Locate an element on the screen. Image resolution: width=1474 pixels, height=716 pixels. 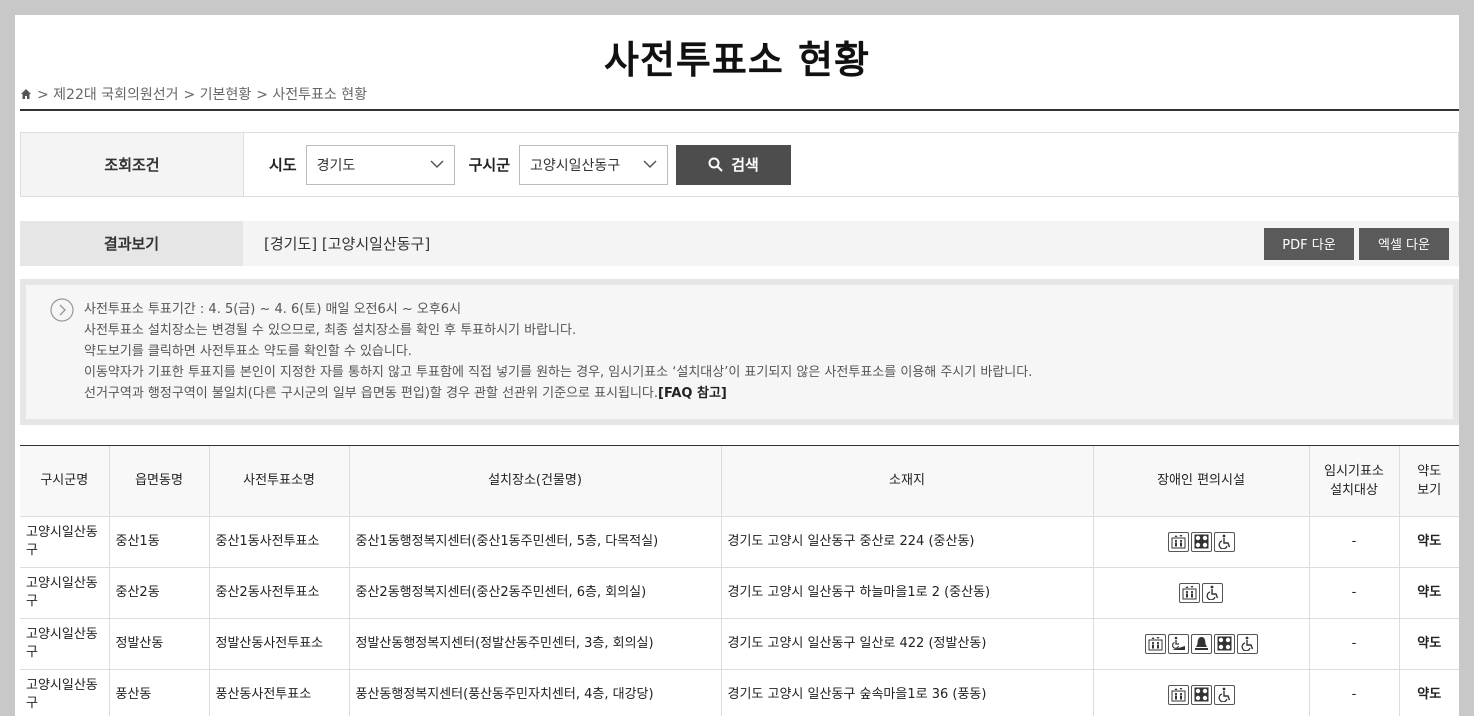
sido-label: 시도 is located at coordinates (283, 165).